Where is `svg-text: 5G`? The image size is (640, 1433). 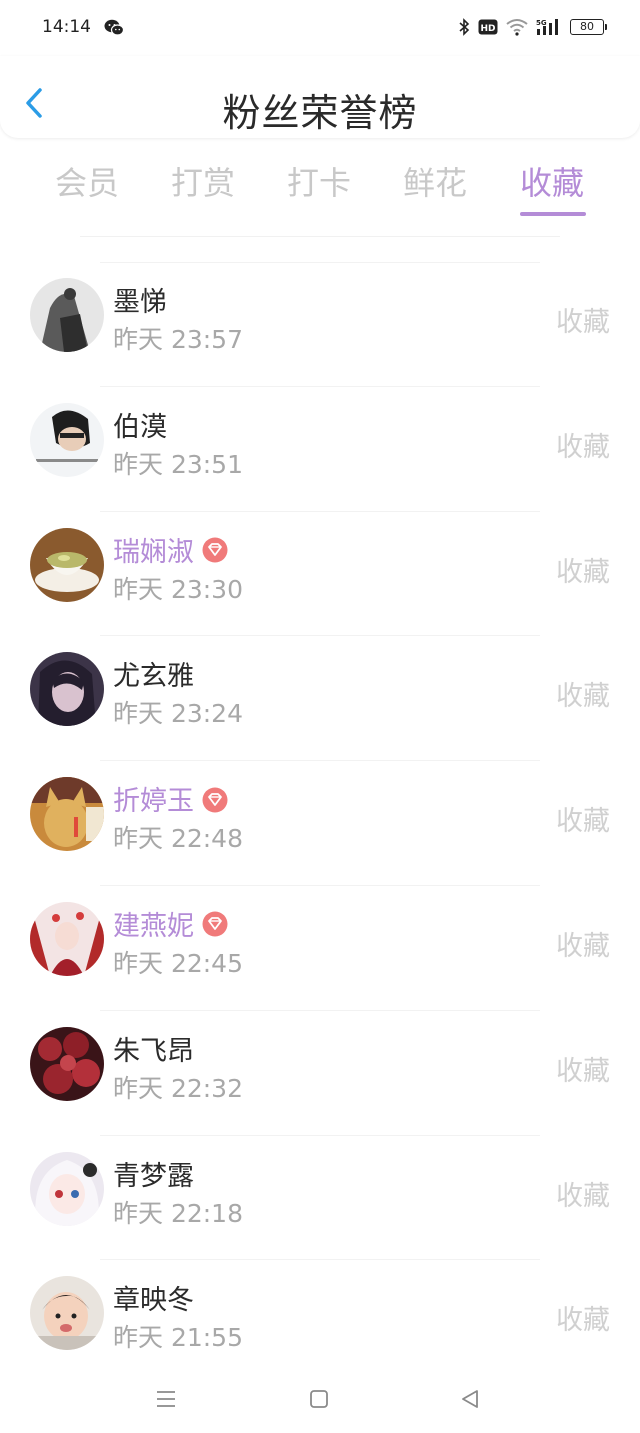
svg-text: 5G is located at coordinates (541, 23).